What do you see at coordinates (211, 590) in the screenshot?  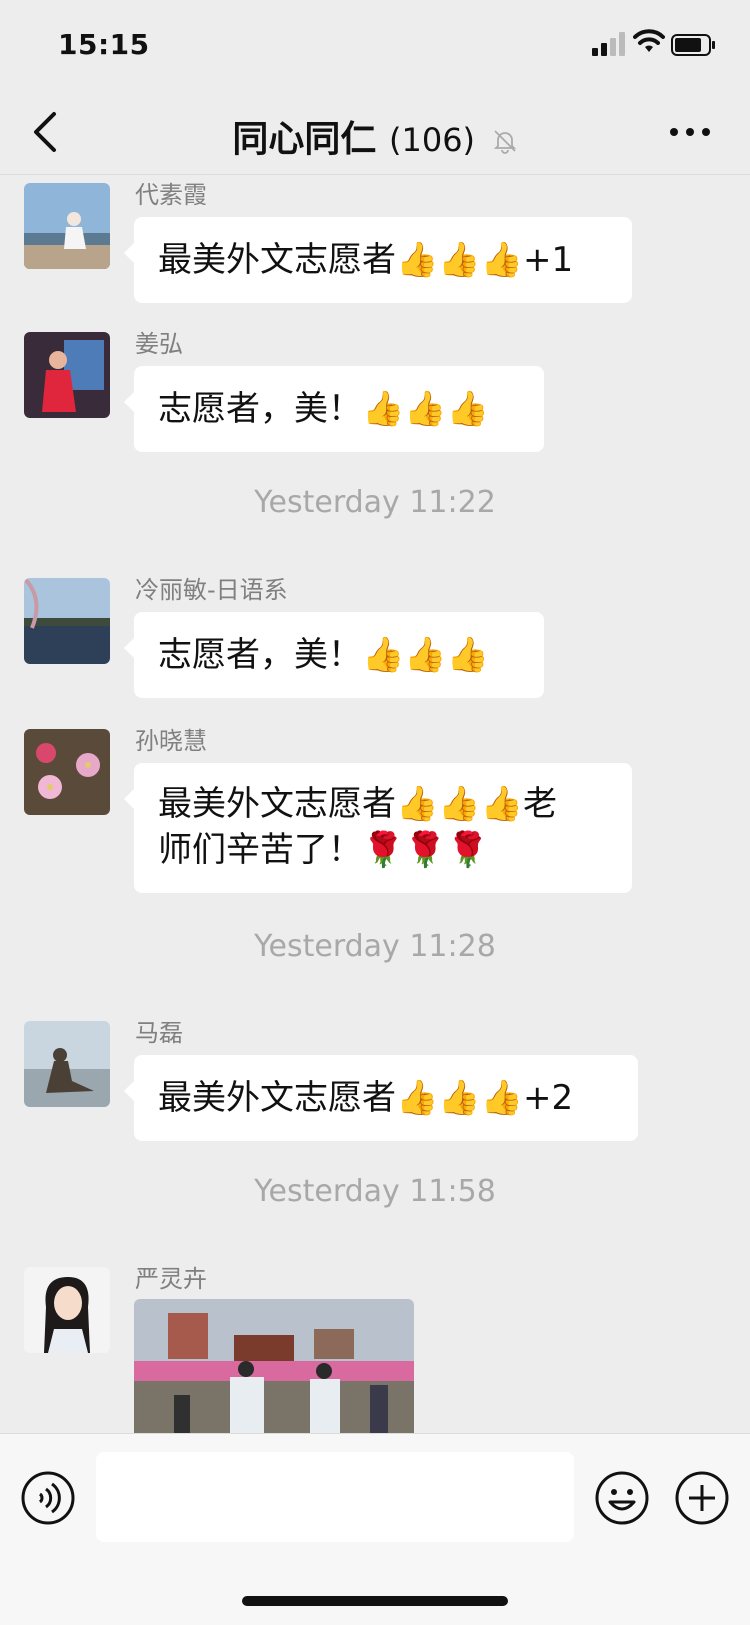 I see `sender-name: 冷丽敏-日语系` at bounding box center [211, 590].